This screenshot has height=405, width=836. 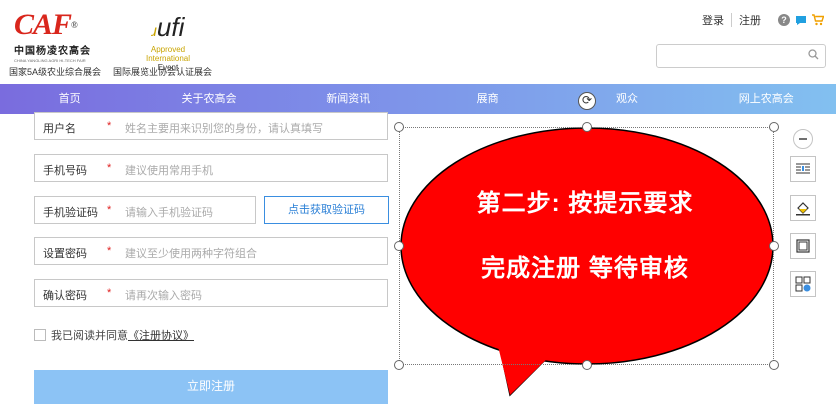 I want to click on arrange-icon, so click(x=803, y=284).